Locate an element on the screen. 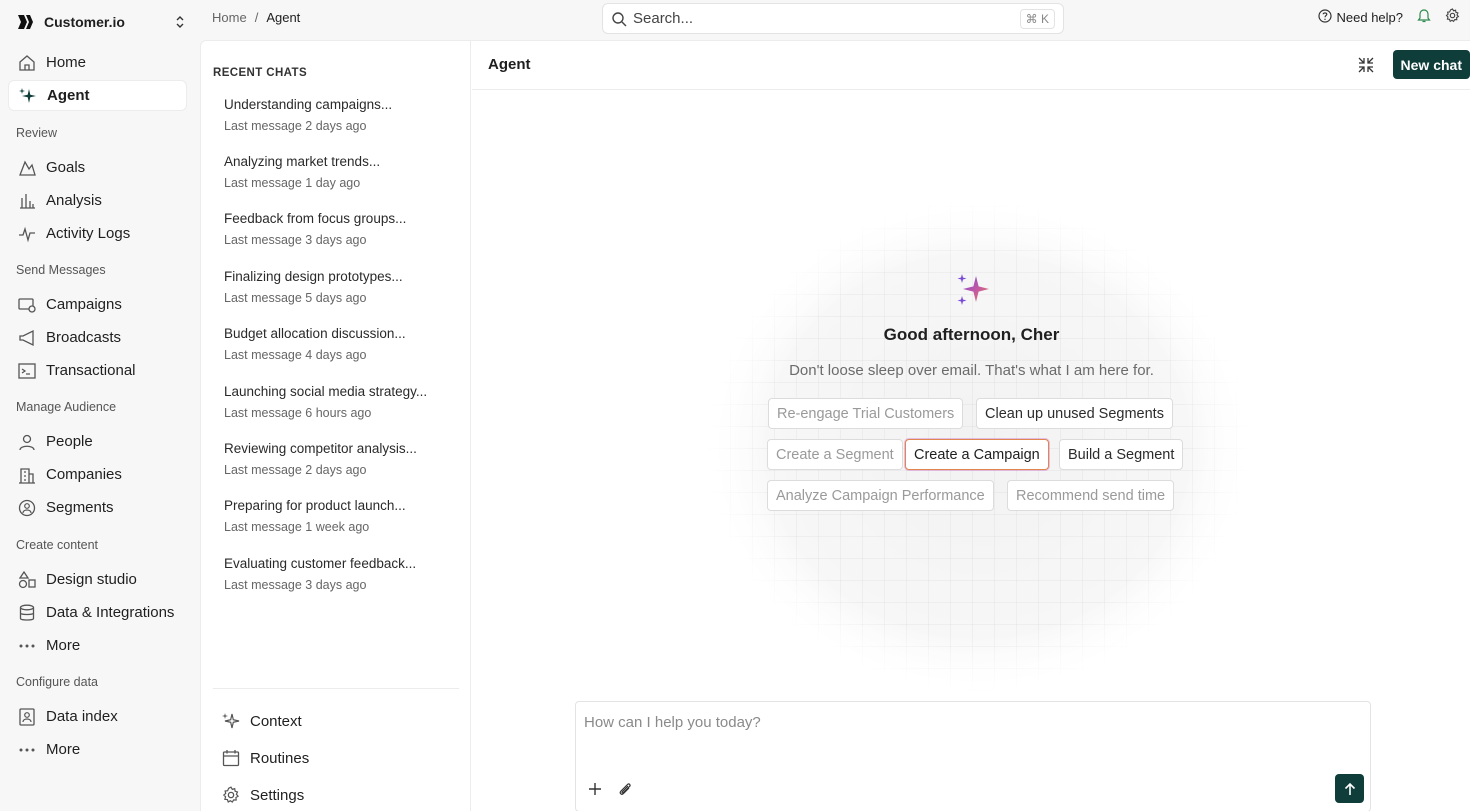 This screenshot has width=1470, height=811. sidebar-item-data-integrations: Data & Integrations is located at coordinates (97, 612).